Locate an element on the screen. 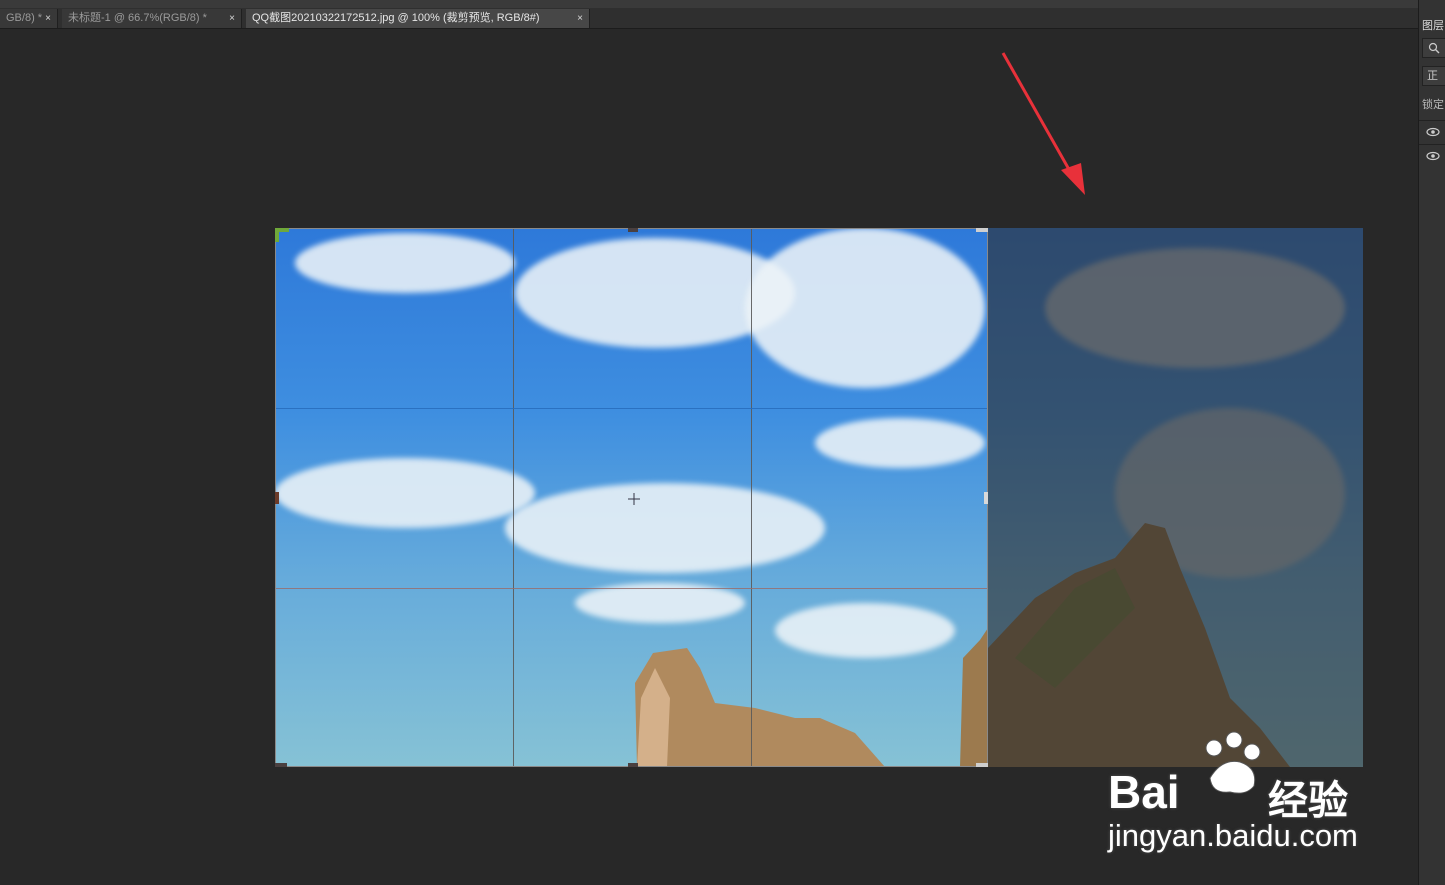 The height and width of the screenshot is (885, 1445). search-icon is located at coordinates (1434, 48).